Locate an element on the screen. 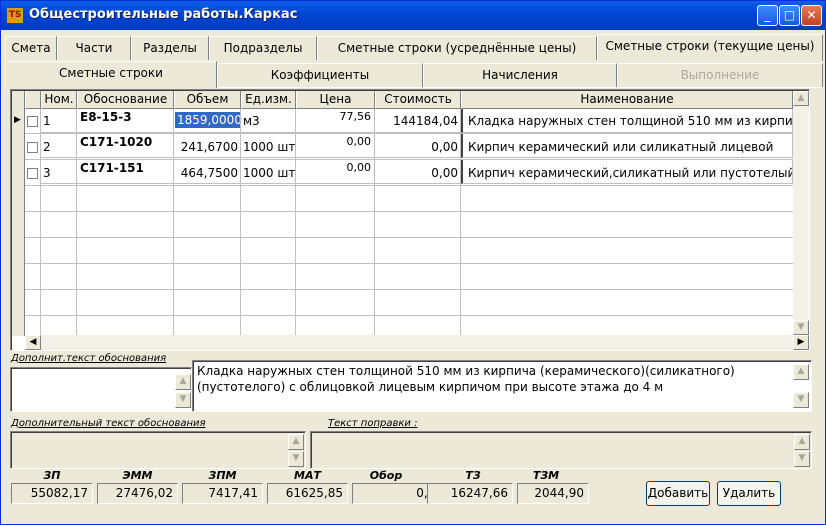  tab-sections: Разделы is located at coordinates (170, 48).